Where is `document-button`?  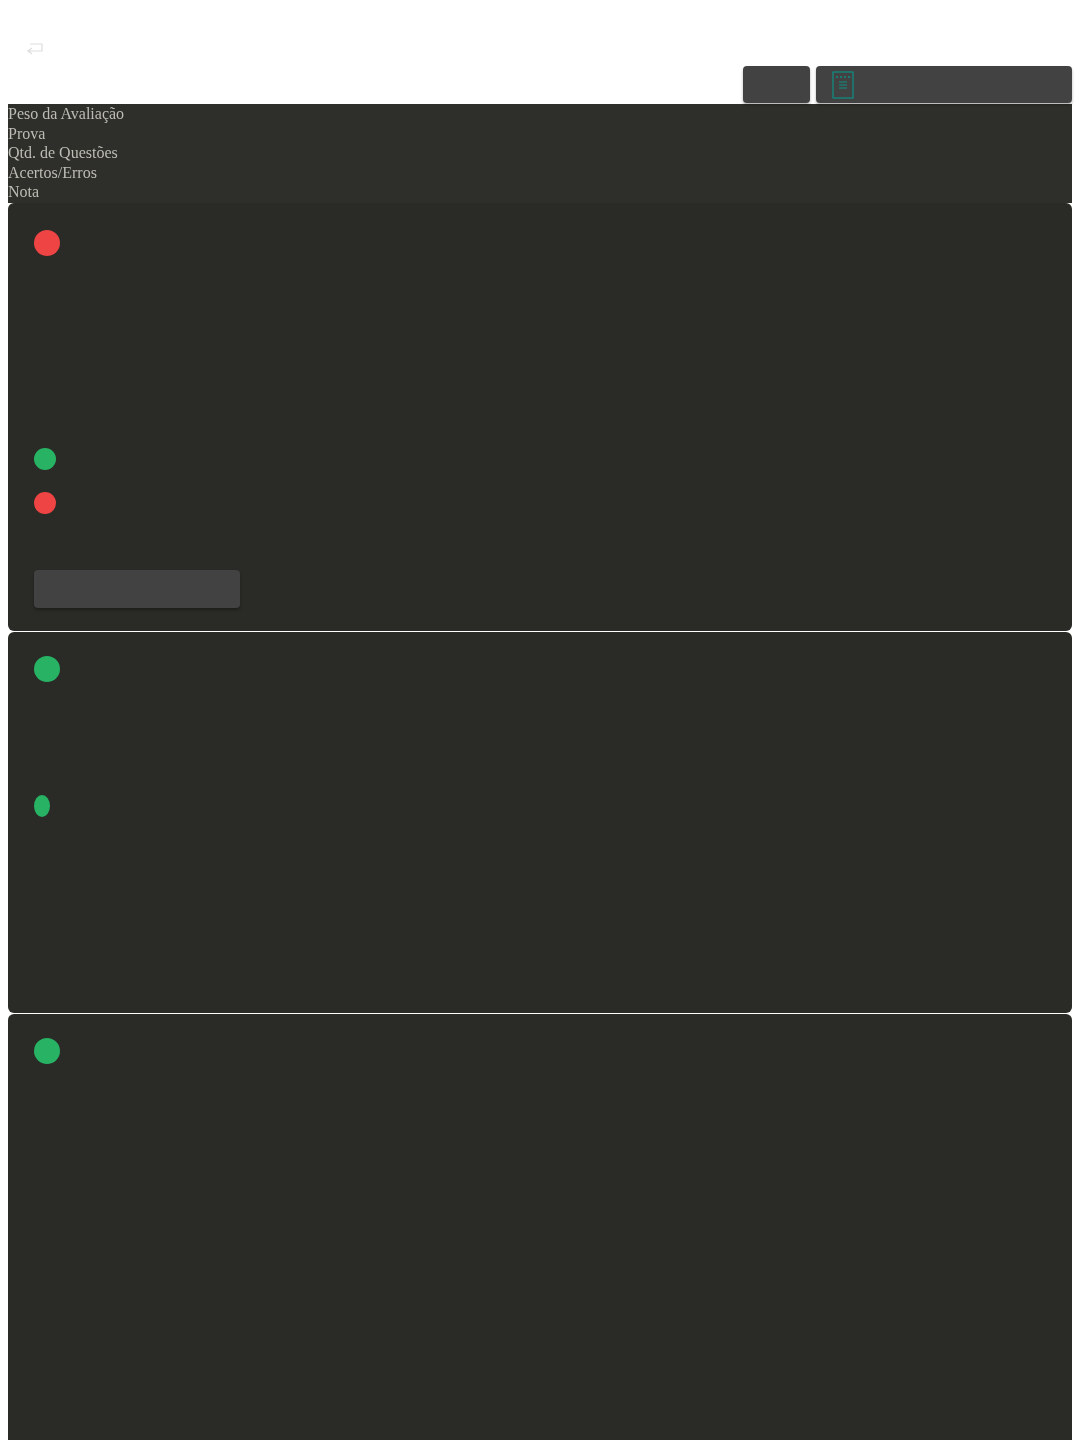 document-button is located at coordinates (944, 84).